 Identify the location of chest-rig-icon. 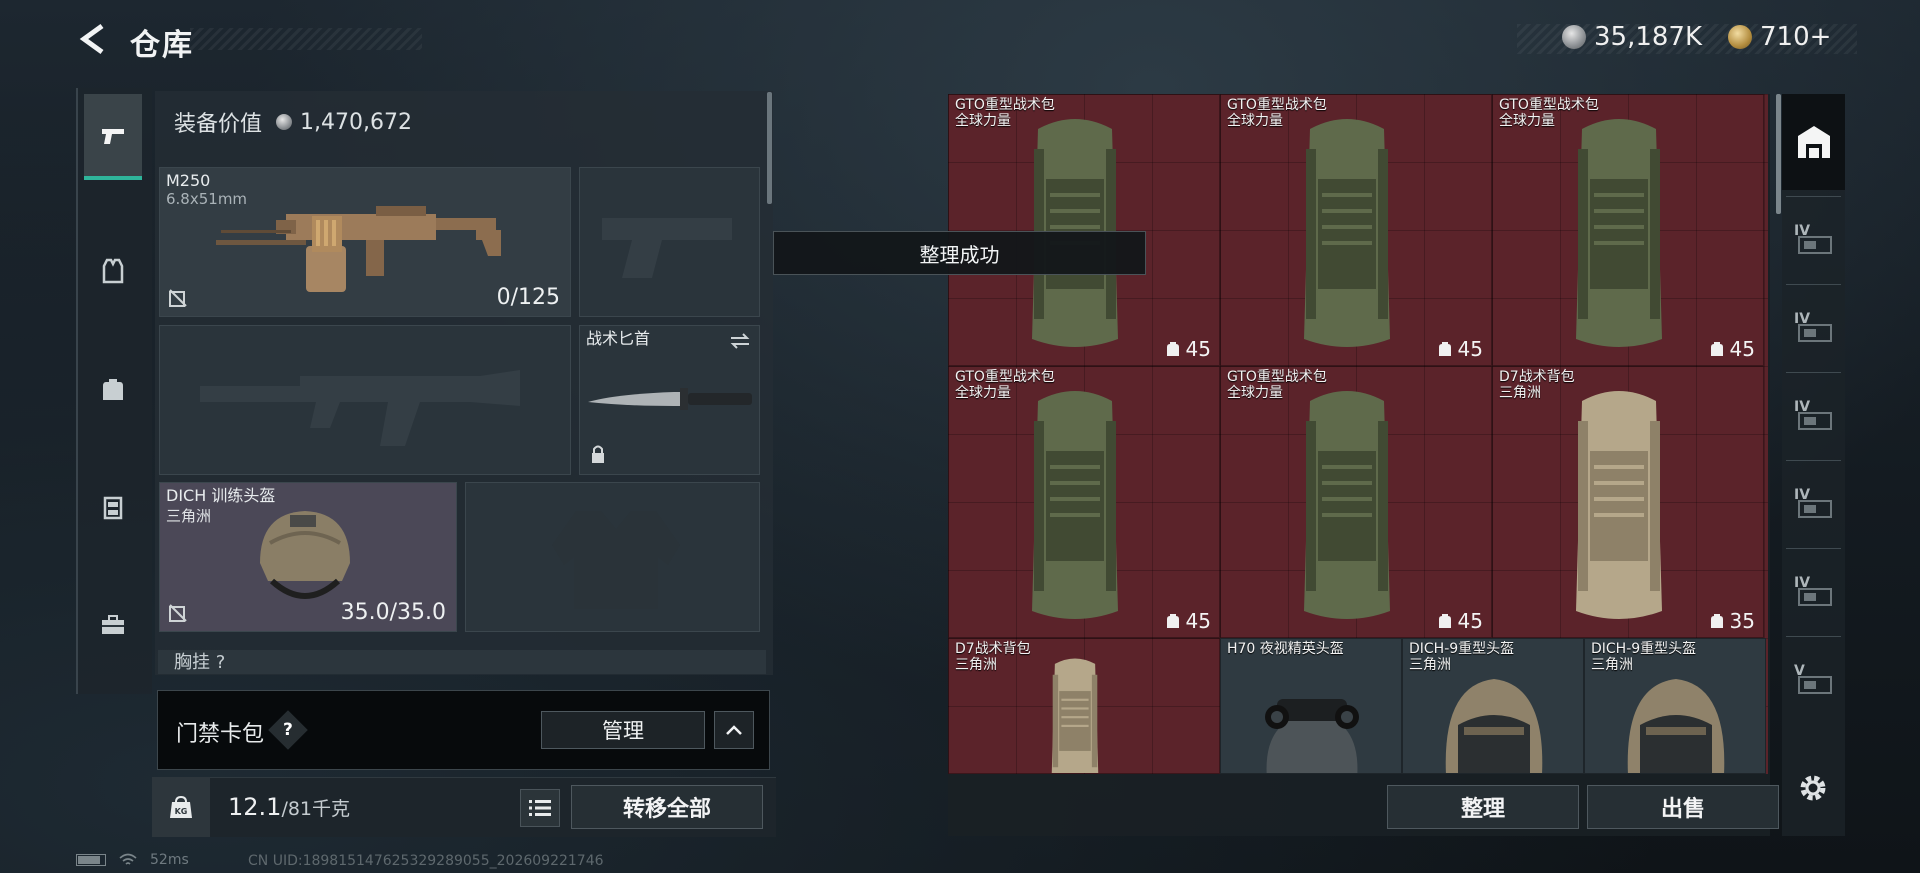
(113, 508).